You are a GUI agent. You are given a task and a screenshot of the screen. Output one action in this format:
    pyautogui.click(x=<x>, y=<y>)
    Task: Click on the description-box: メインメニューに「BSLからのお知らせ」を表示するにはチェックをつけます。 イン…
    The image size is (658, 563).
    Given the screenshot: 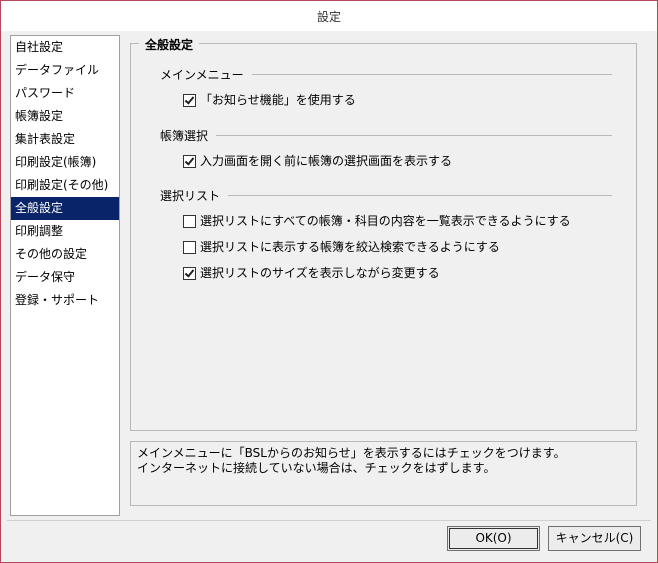 What is the action you would take?
    pyautogui.click(x=383, y=473)
    